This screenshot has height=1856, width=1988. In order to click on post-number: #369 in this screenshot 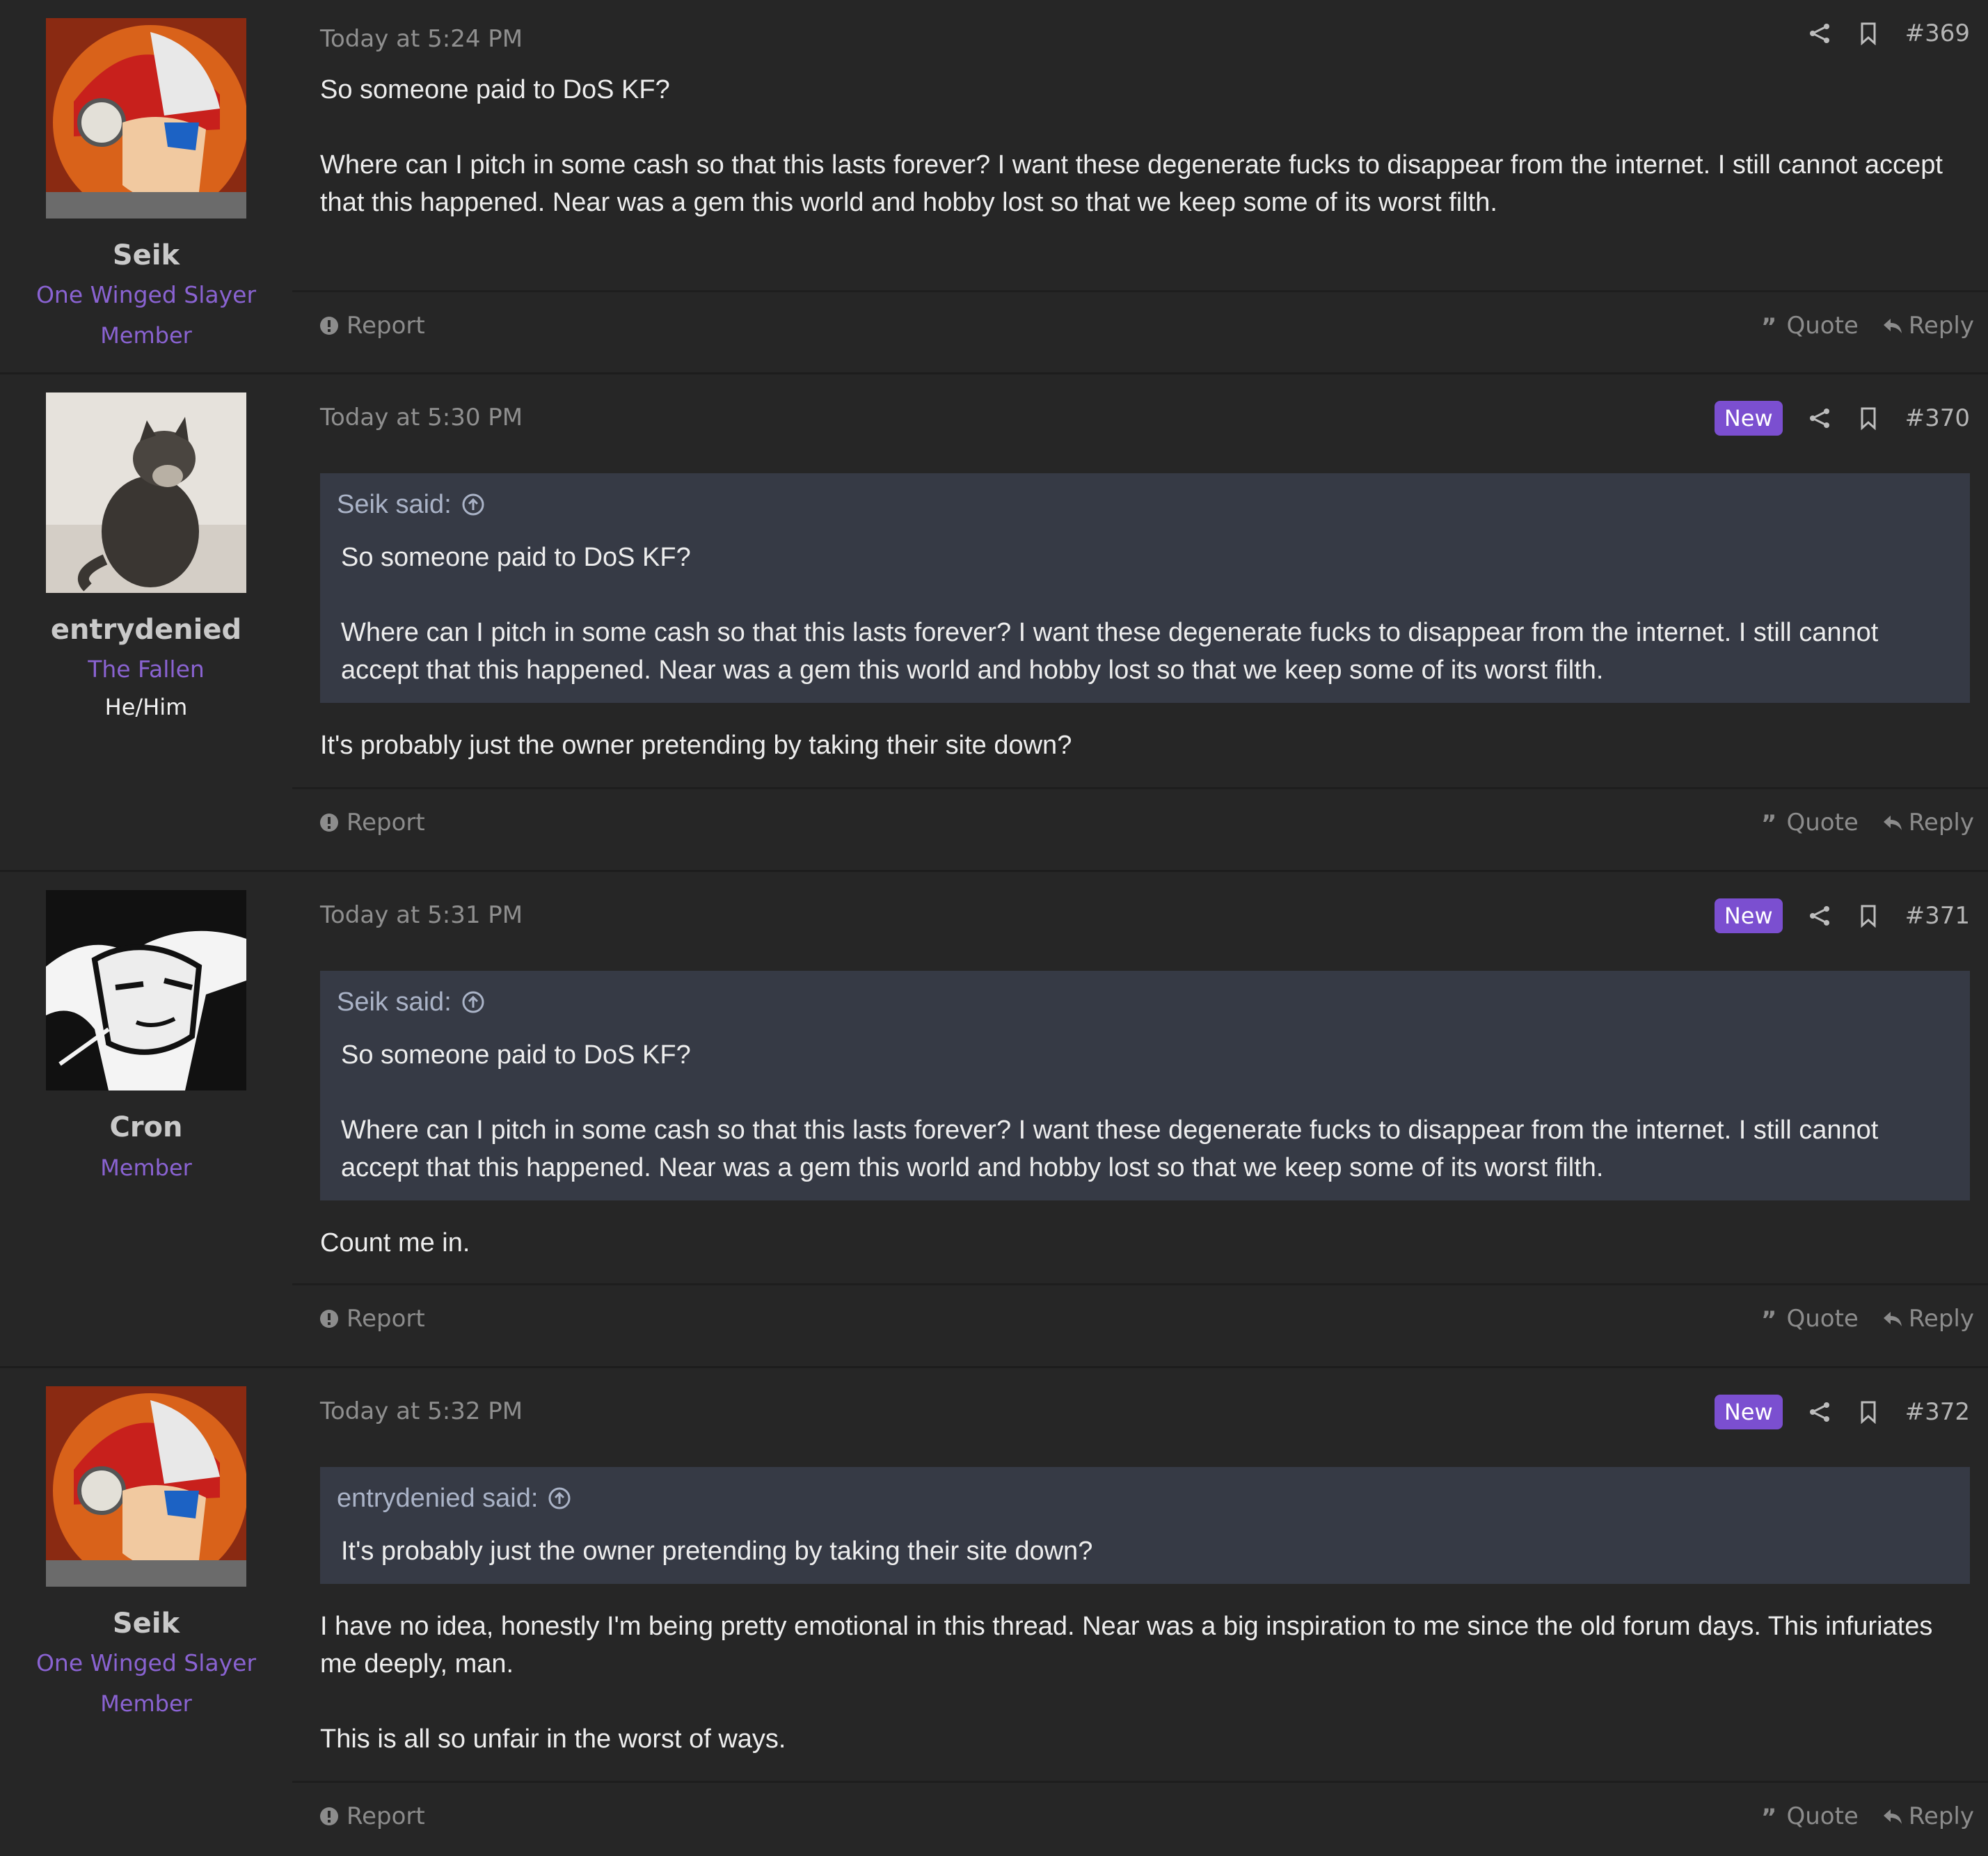, I will do `click(1937, 33)`.